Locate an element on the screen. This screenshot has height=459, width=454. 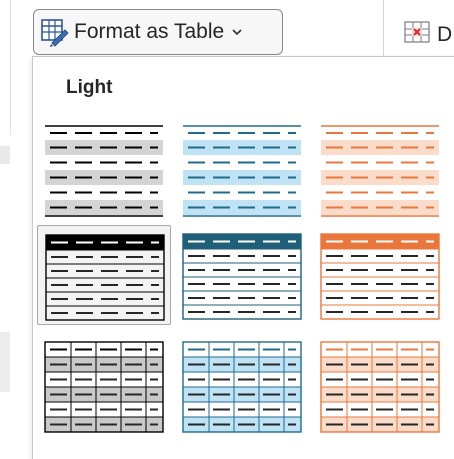
chevron-down-icon is located at coordinates (237, 32).